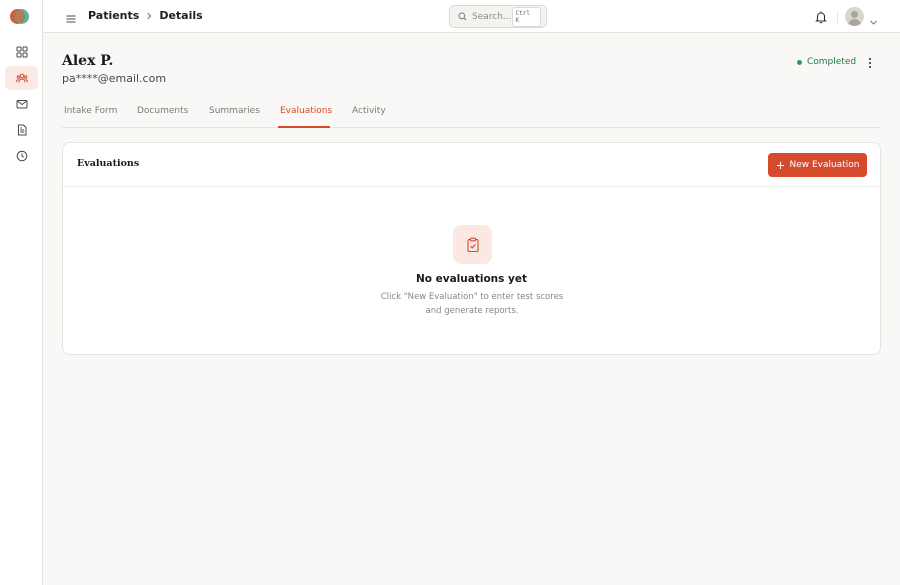 The image size is (900, 585). I want to click on avatar, so click(854, 16).